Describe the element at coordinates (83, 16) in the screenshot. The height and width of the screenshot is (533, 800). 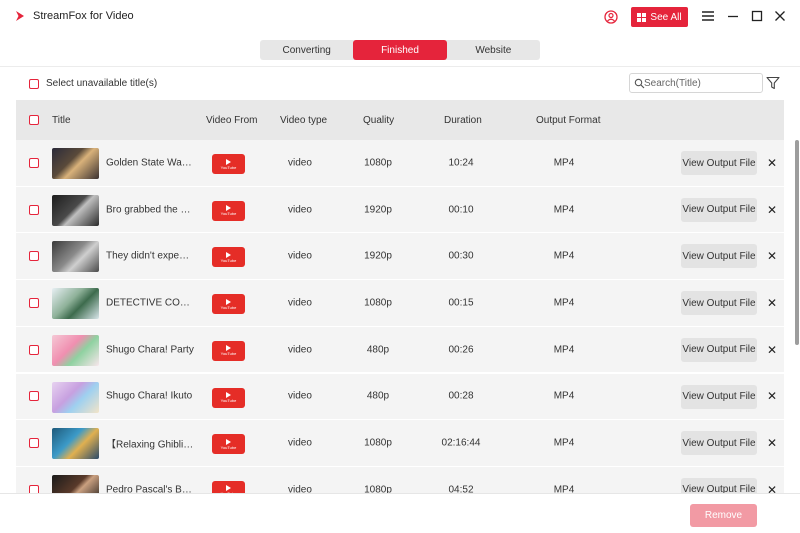
I see `app-title: StreamFox for Video` at that location.